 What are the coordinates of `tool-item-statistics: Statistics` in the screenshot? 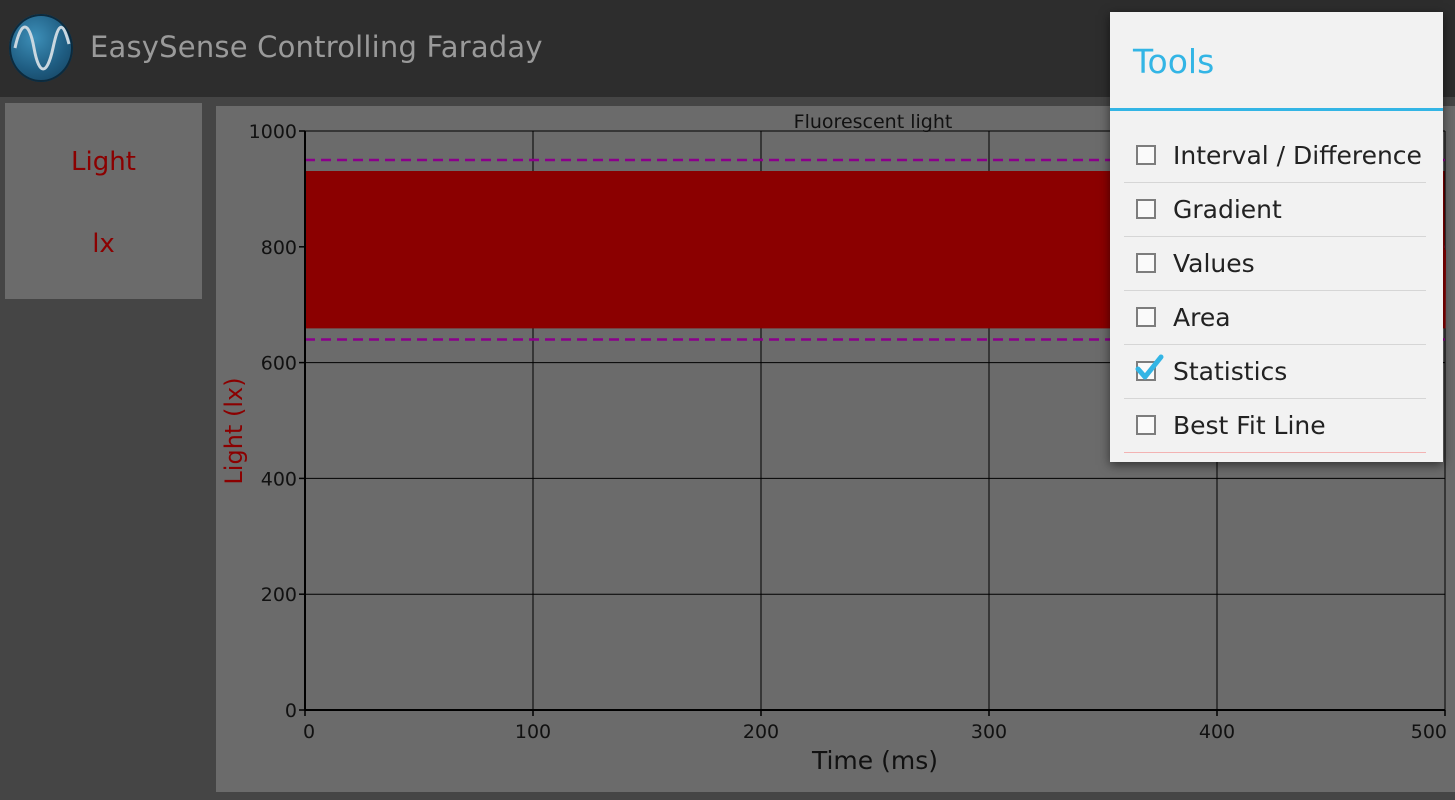 It's located at (1275, 371).